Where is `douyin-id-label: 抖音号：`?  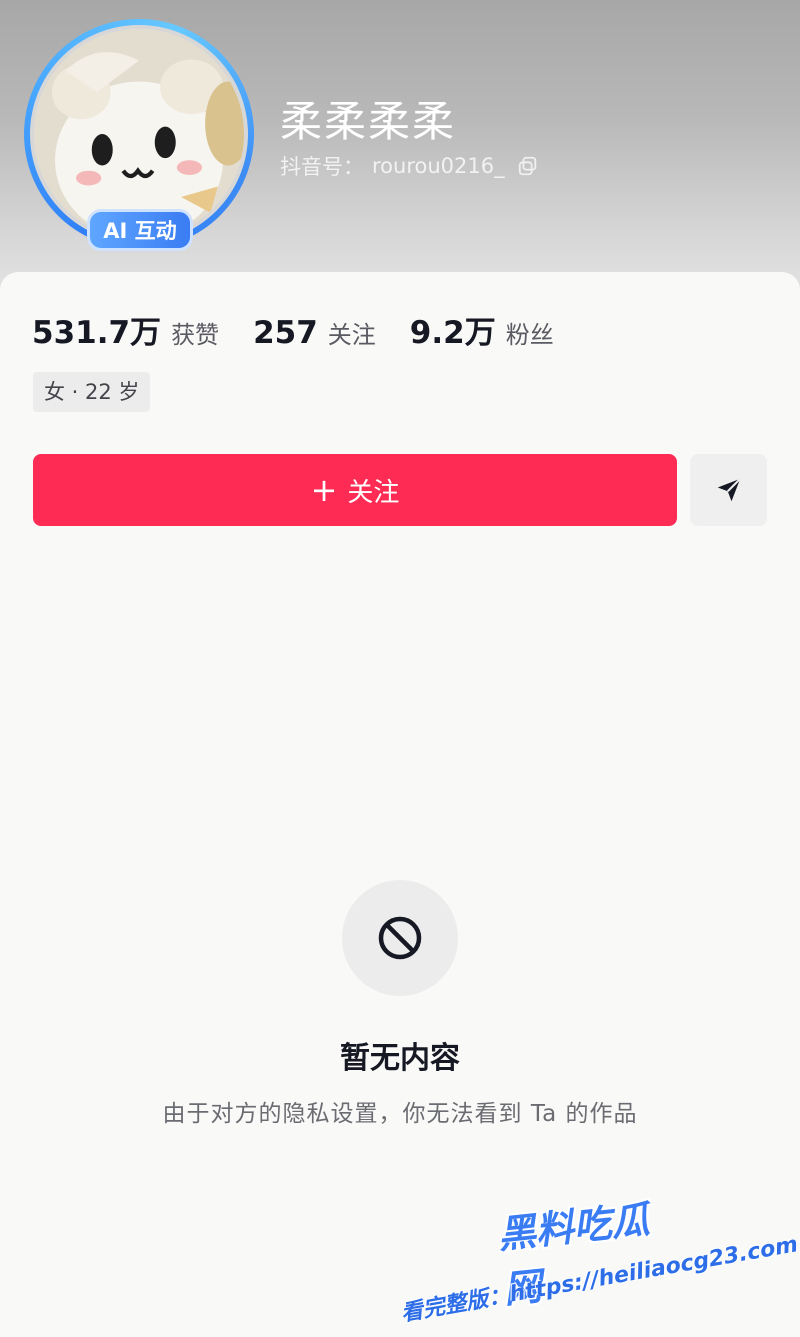
douyin-id-label: 抖音号： is located at coordinates (322, 167).